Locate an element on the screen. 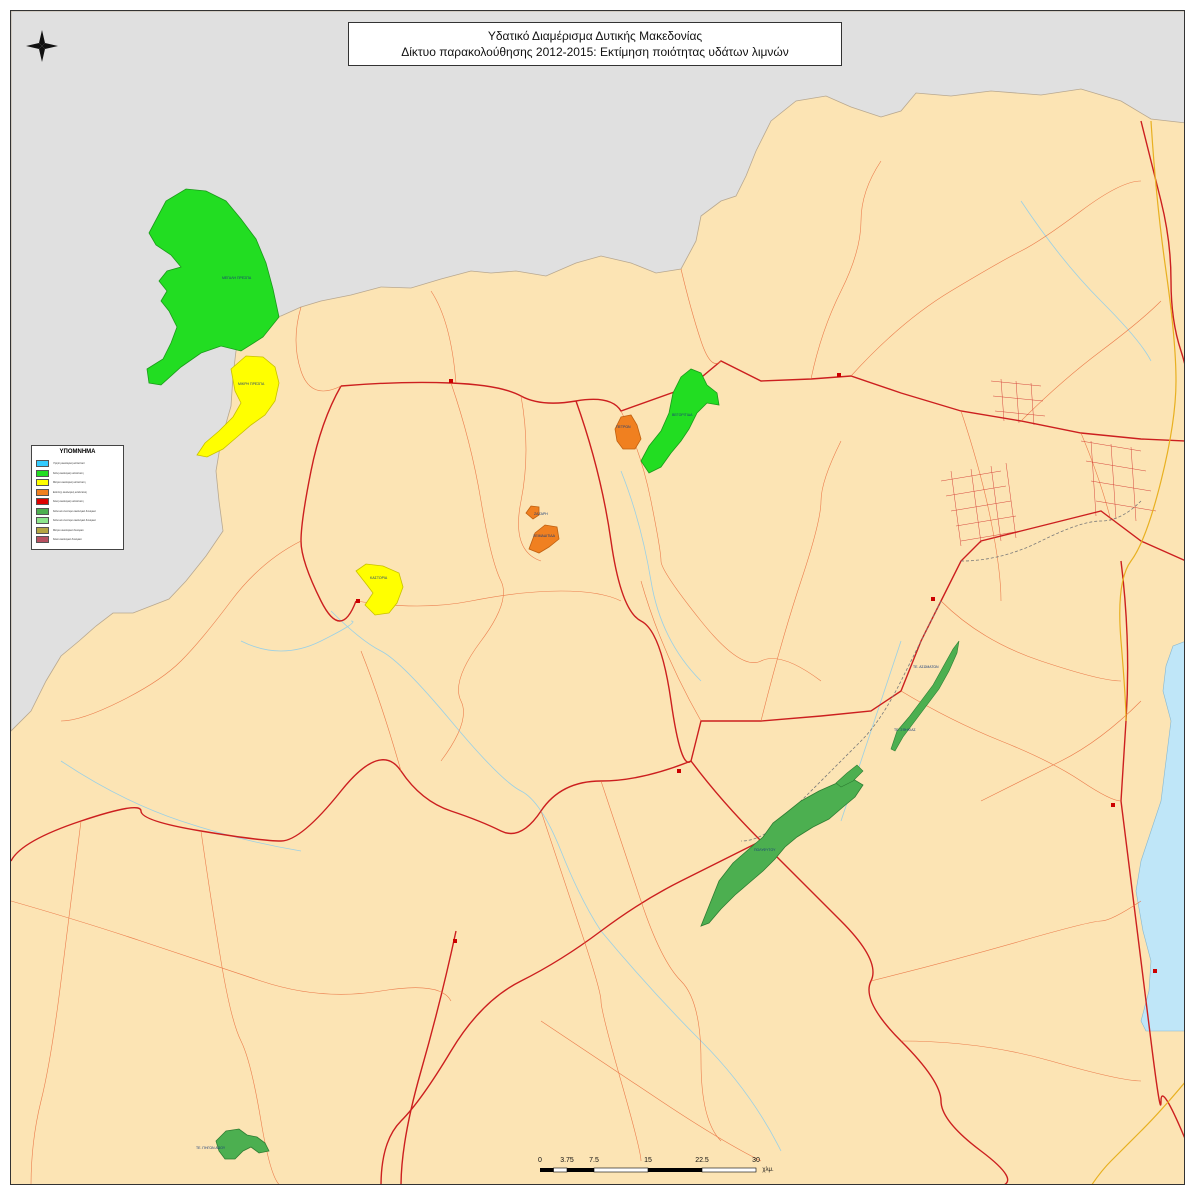  scale-tick-3: 15 is located at coordinates (648, 1160).